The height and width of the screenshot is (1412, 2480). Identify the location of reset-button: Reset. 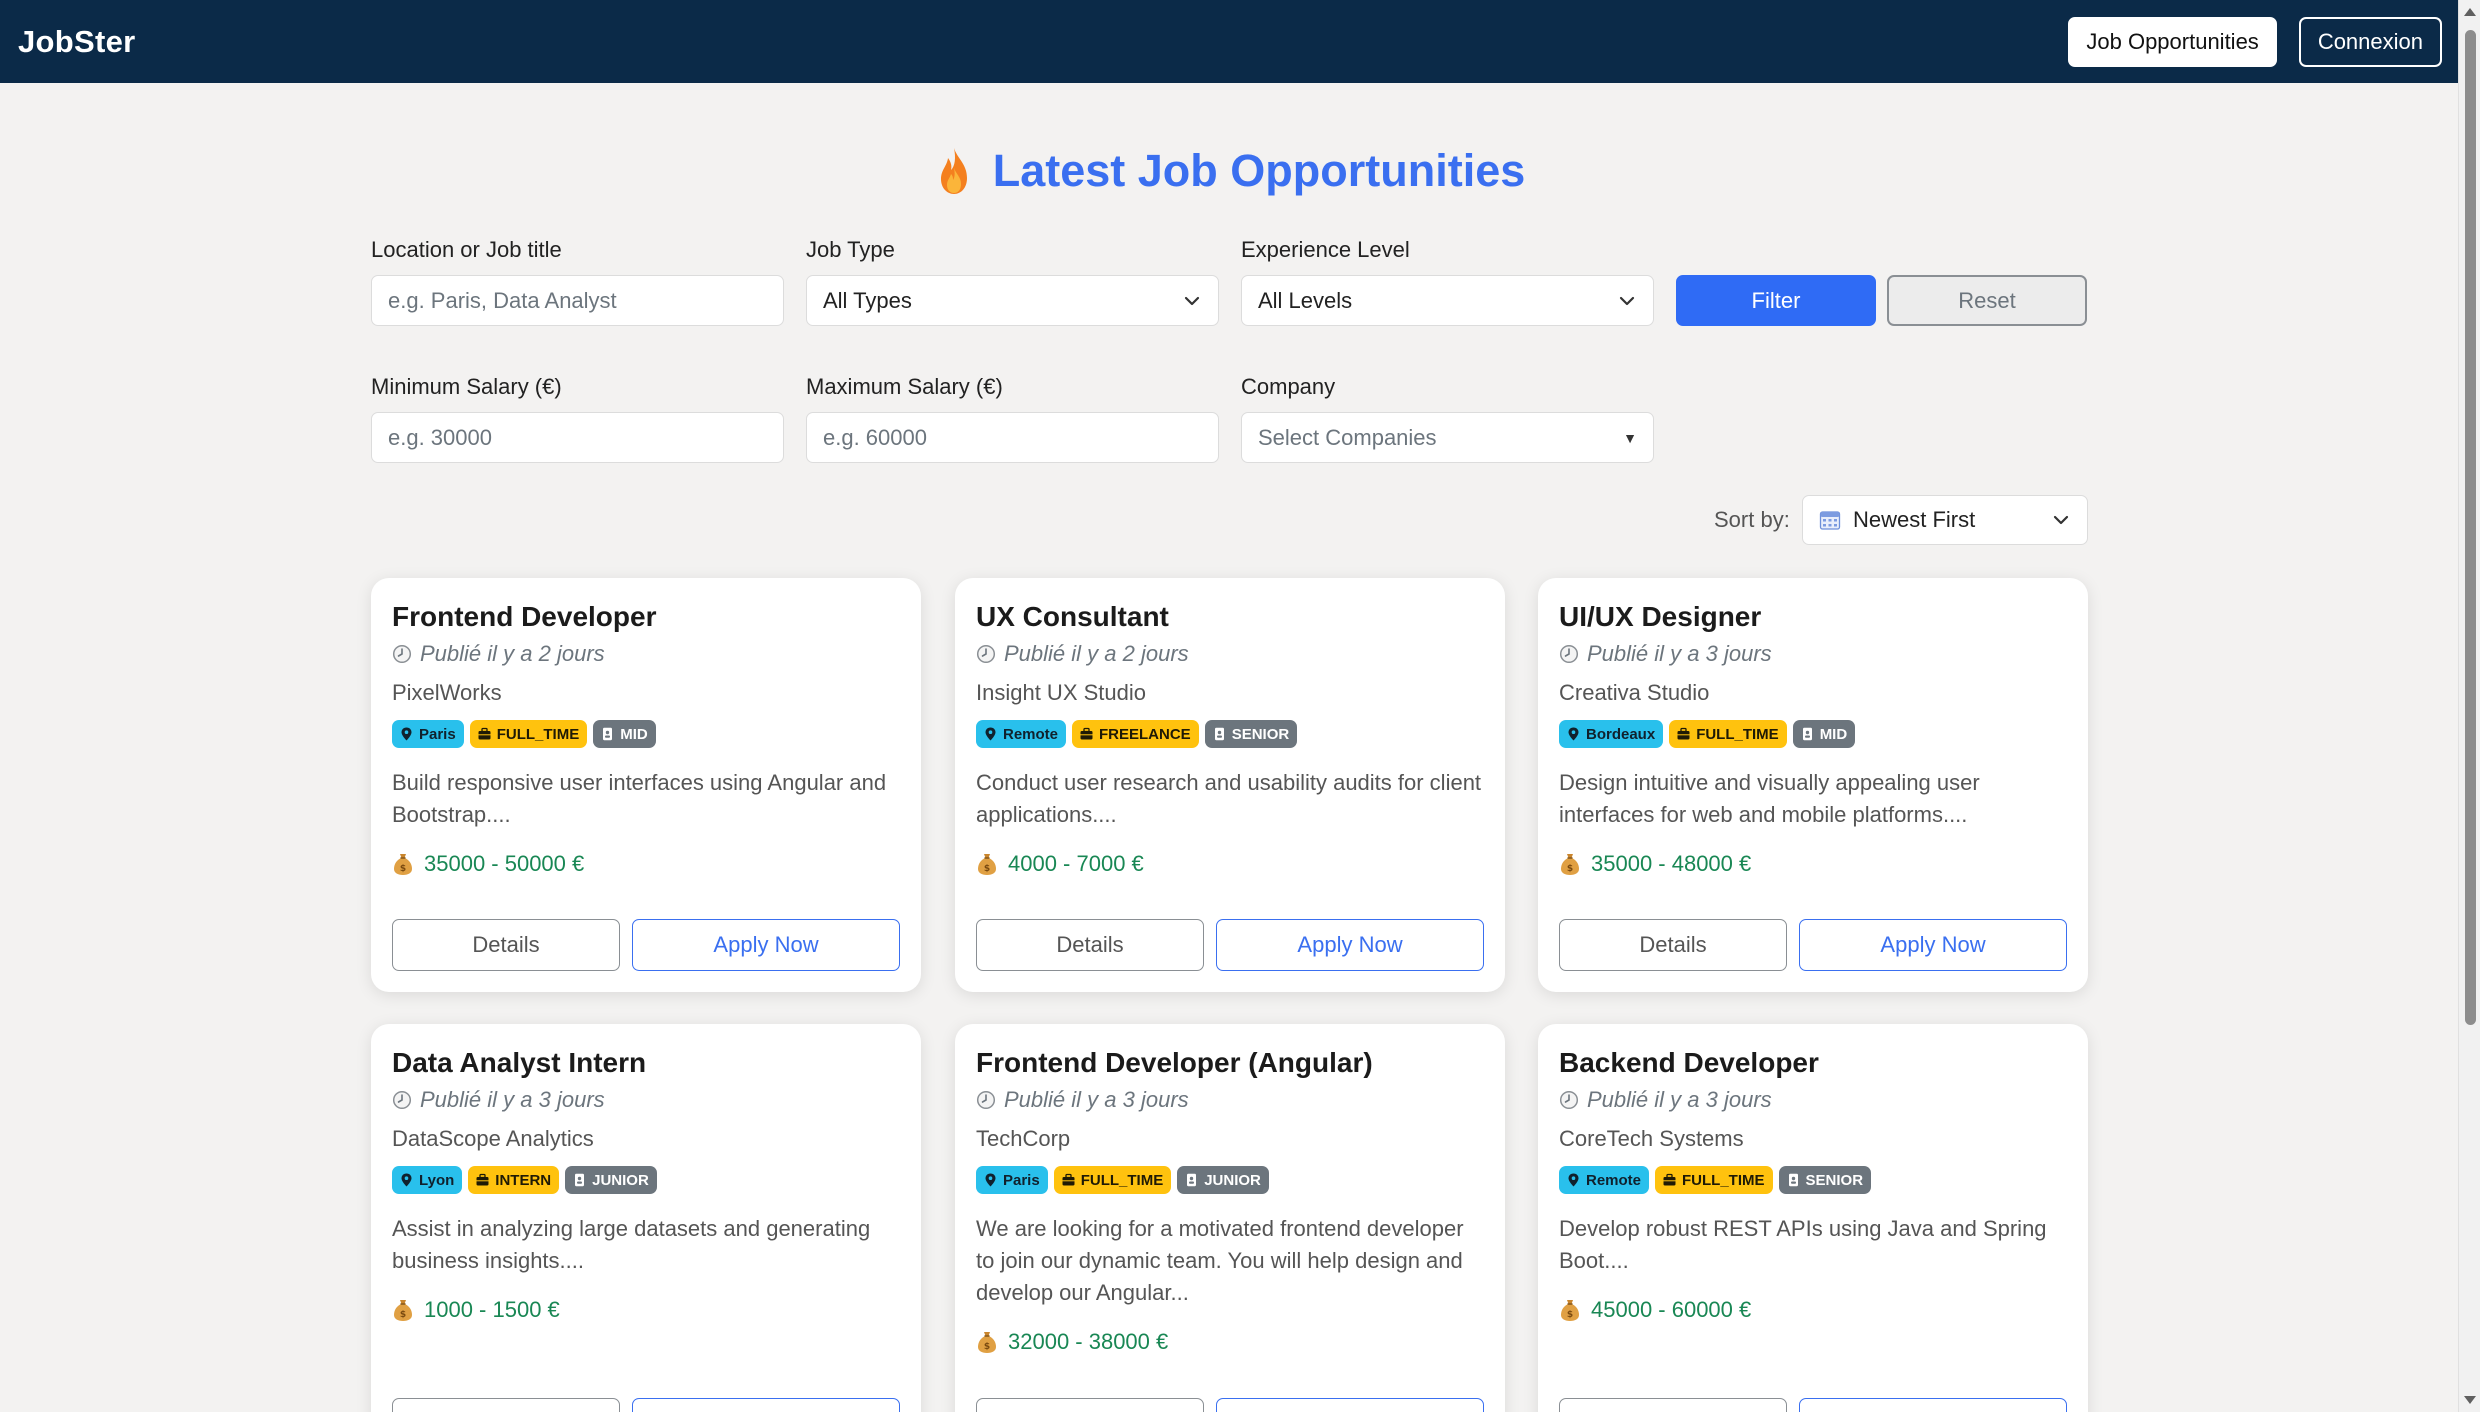
(1987, 300).